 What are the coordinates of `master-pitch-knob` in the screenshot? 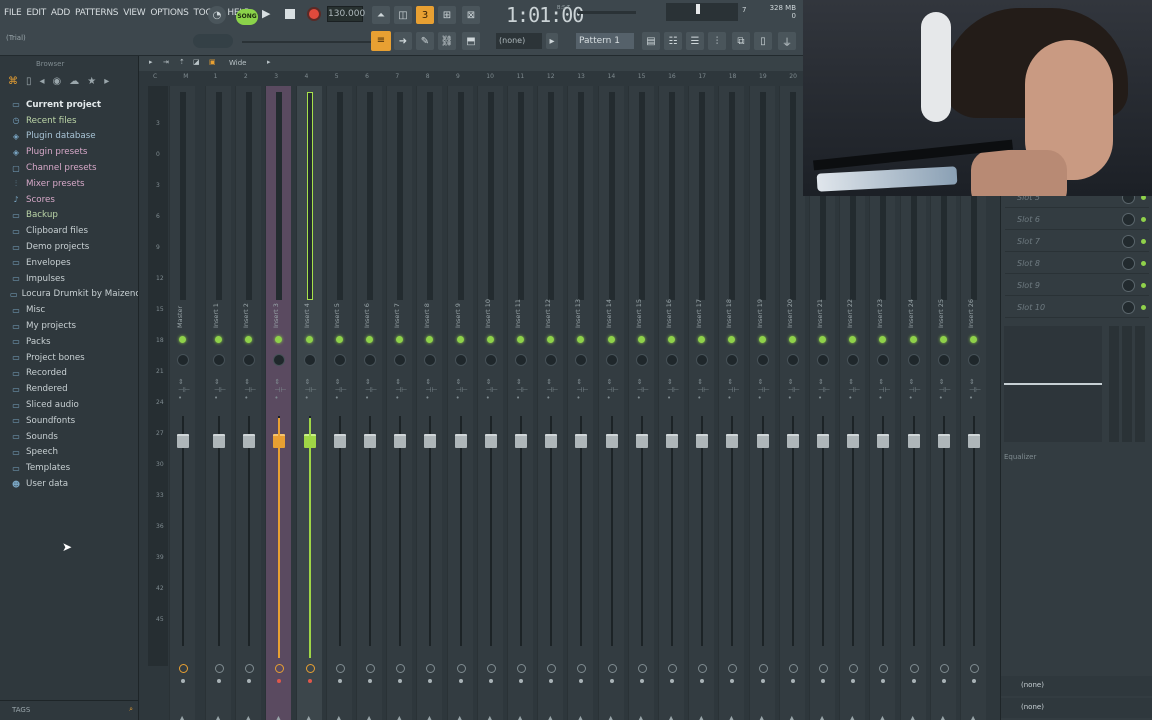 It's located at (213, 41).